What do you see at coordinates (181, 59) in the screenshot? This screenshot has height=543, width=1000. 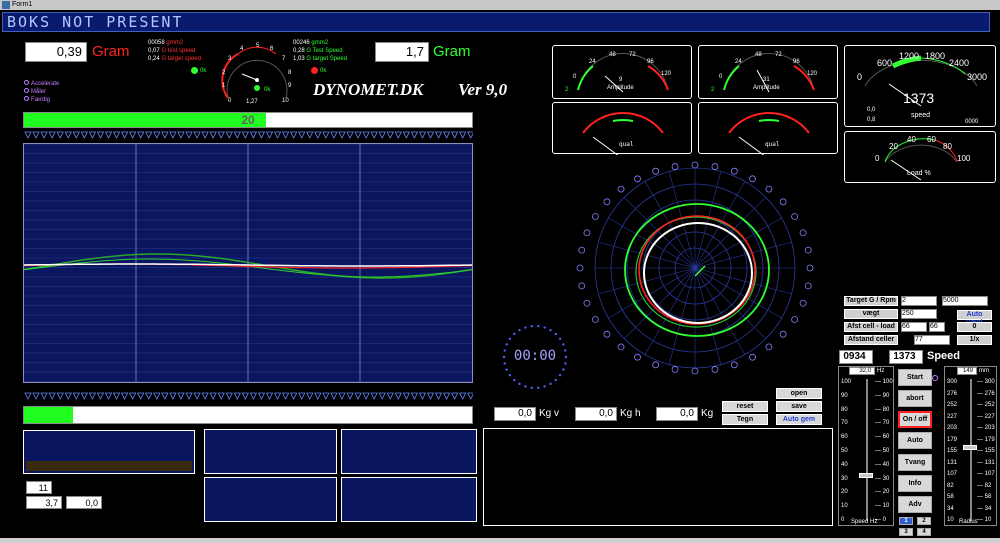 I see `left-stat-3-label: G target speed` at bounding box center [181, 59].